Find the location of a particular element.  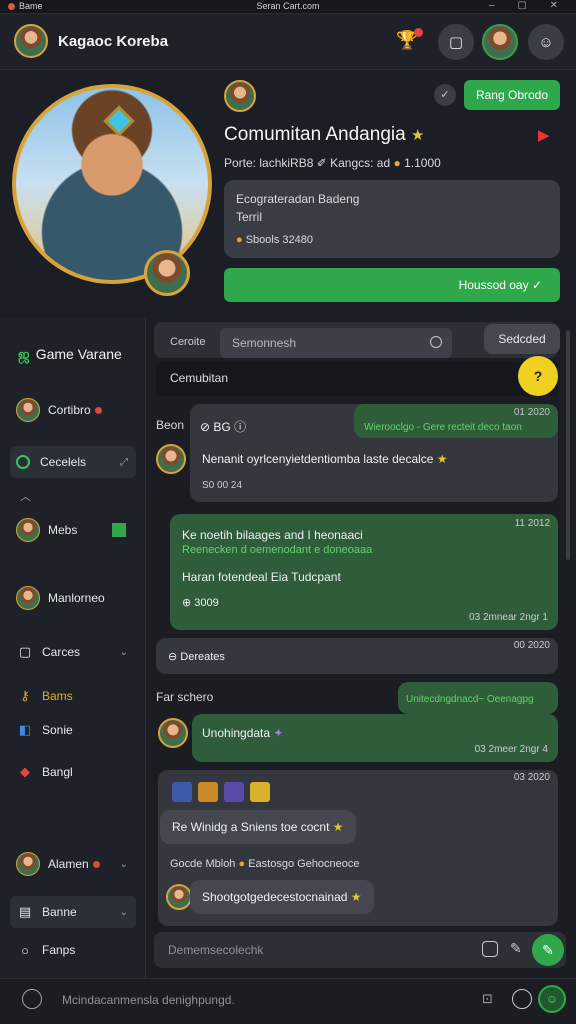

message-meta: ⊕ 3009 is located at coordinates (200, 603).